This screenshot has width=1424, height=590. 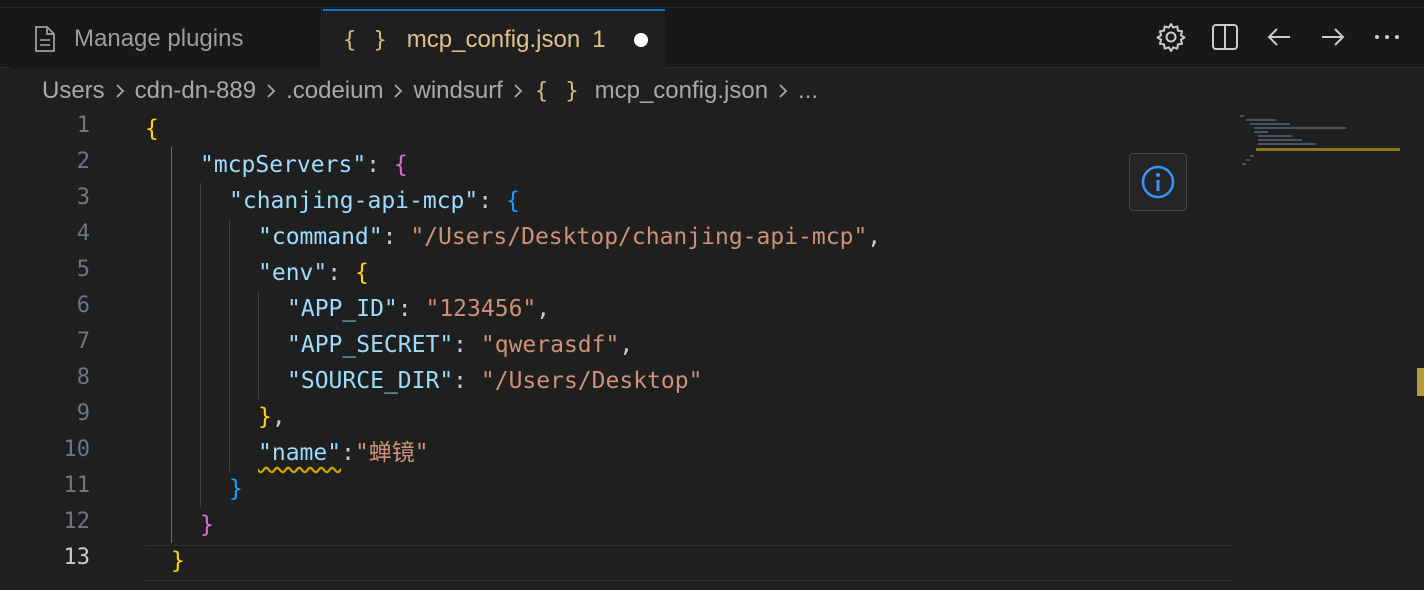 I want to click on navigate-forward-button, so click(x=1333, y=37).